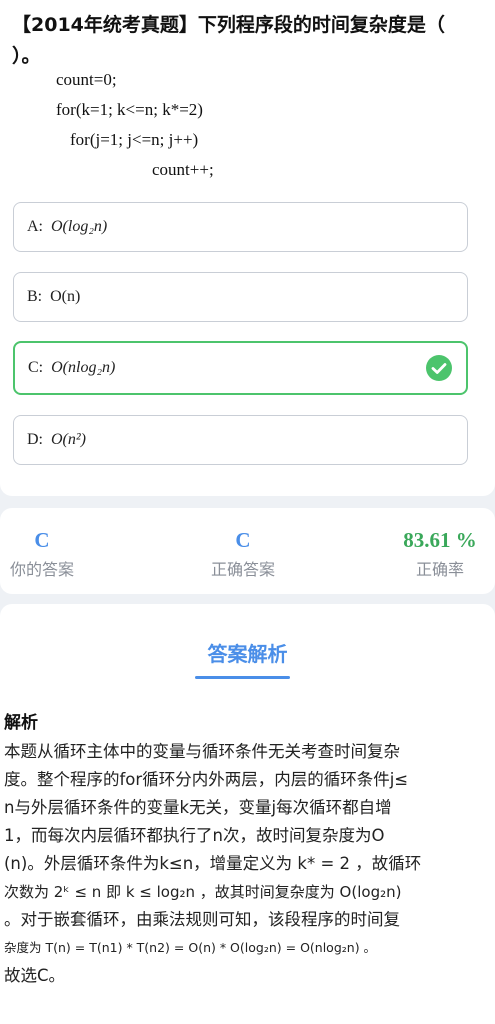 The height and width of the screenshot is (1024, 495). Describe the element at coordinates (243, 540) in the screenshot. I see `correct-answer-value: C` at that location.